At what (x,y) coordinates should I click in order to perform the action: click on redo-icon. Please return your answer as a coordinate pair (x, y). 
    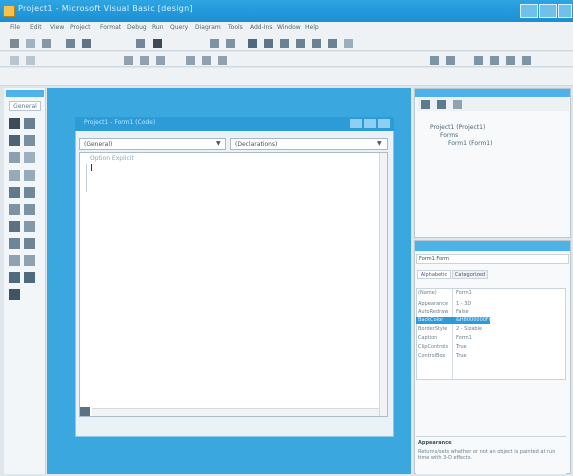
    Looking at the image, I should click on (230, 43).